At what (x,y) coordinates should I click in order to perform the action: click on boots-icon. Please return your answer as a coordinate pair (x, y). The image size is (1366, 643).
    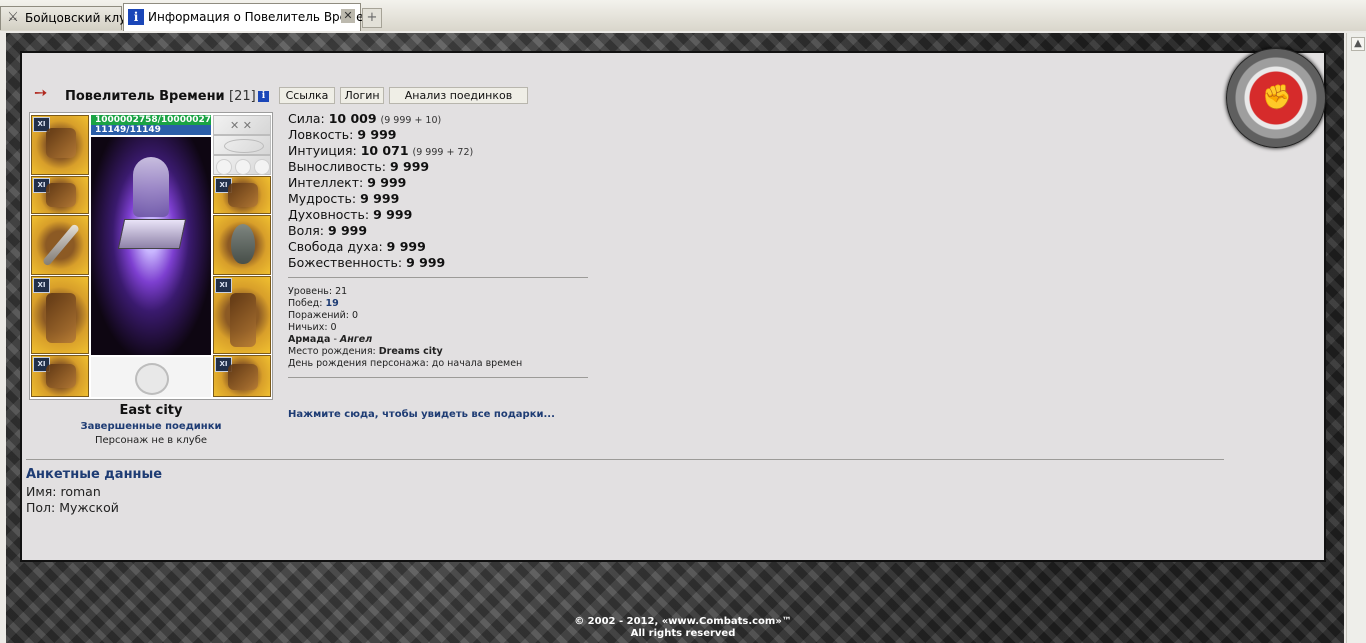
    Looking at the image, I should click on (243, 377).